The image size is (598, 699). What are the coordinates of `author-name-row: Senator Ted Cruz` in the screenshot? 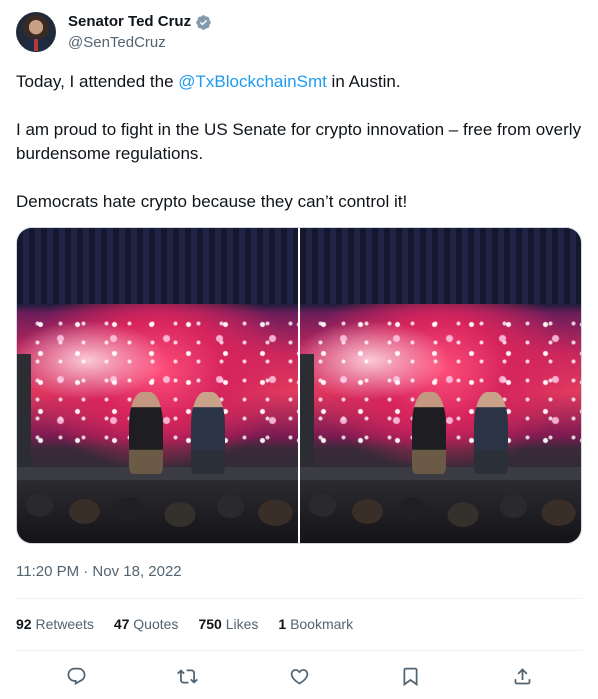 It's located at (140, 22).